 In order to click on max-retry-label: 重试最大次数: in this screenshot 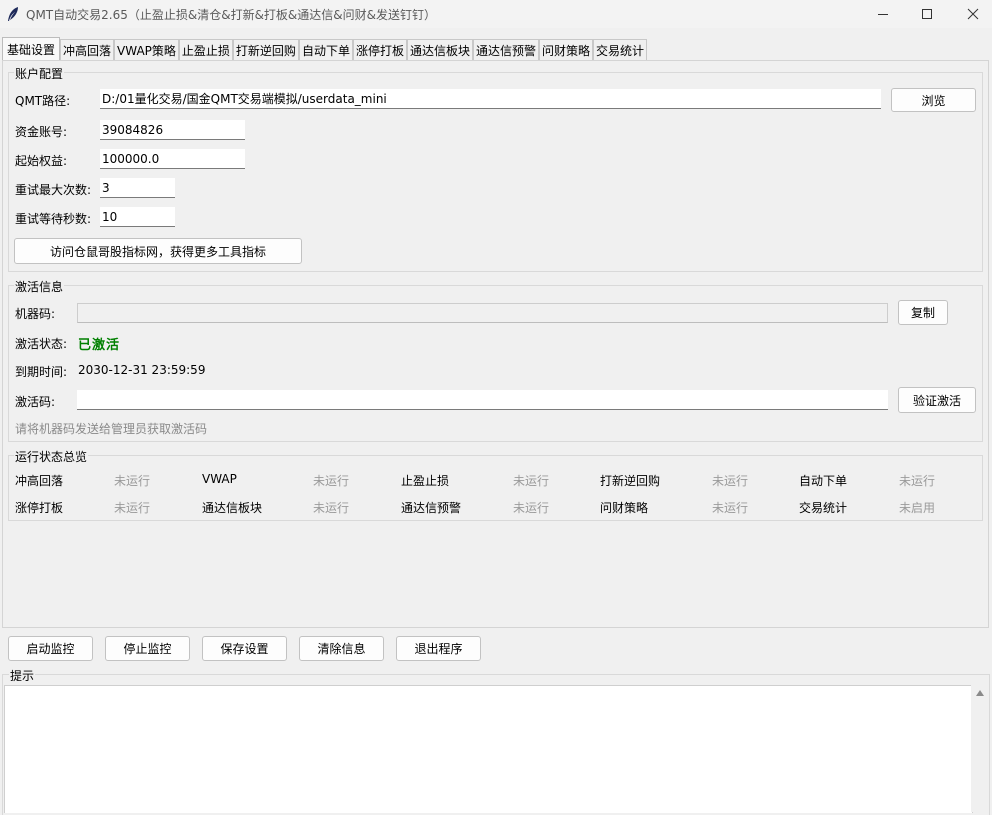, I will do `click(53, 190)`.